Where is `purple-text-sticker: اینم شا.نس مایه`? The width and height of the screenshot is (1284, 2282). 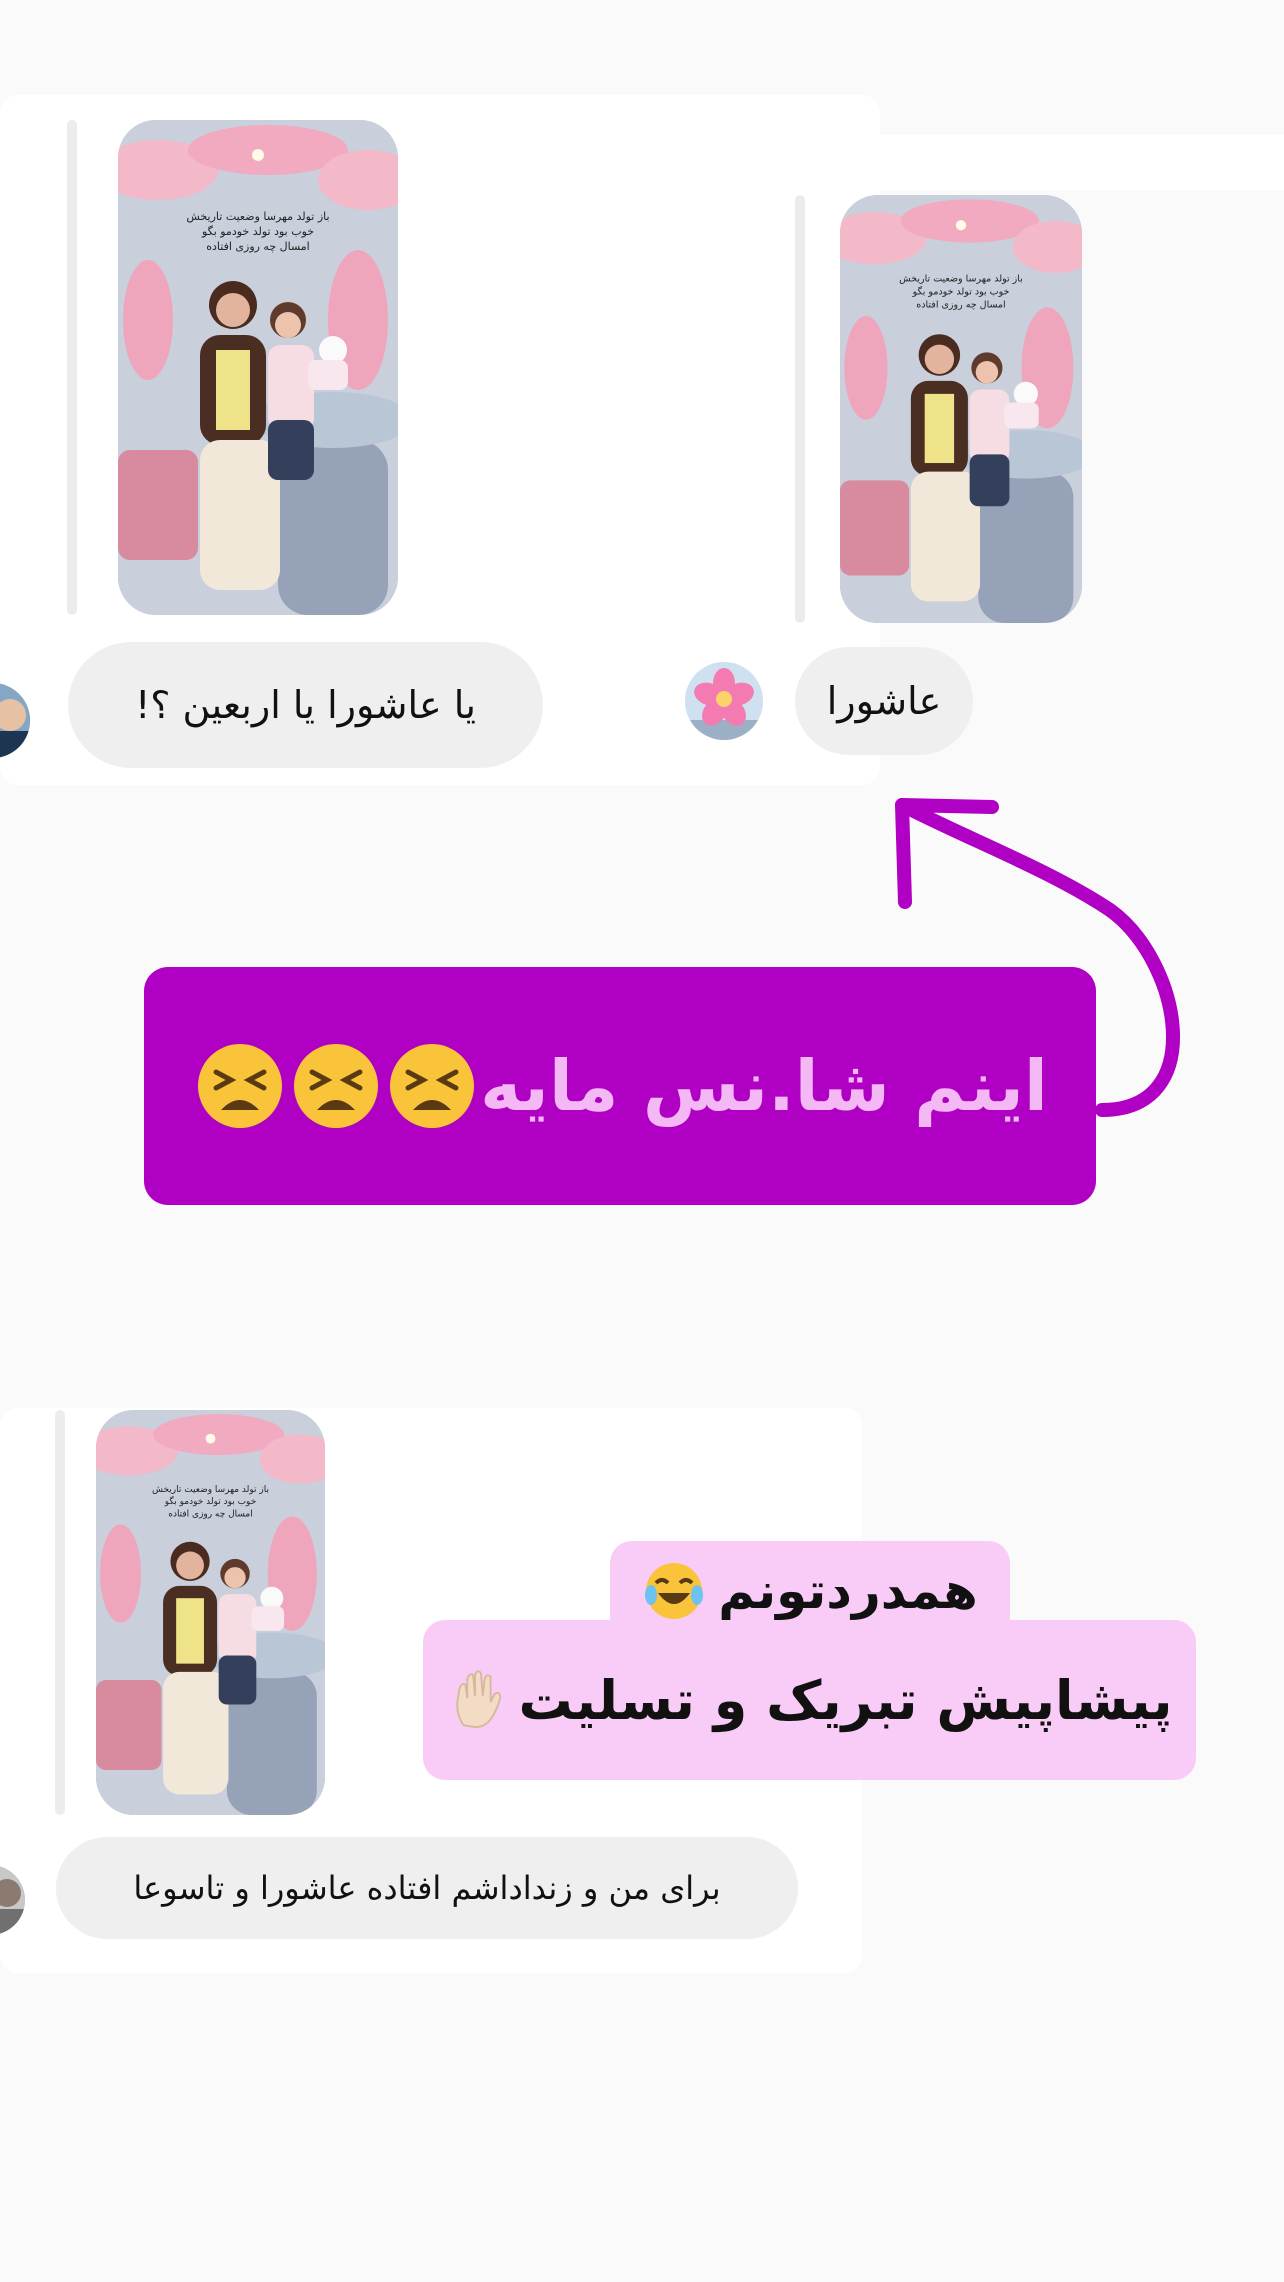 purple-text-sticker: اینم شا.نس مایه is located at coordinates (620, 1086).